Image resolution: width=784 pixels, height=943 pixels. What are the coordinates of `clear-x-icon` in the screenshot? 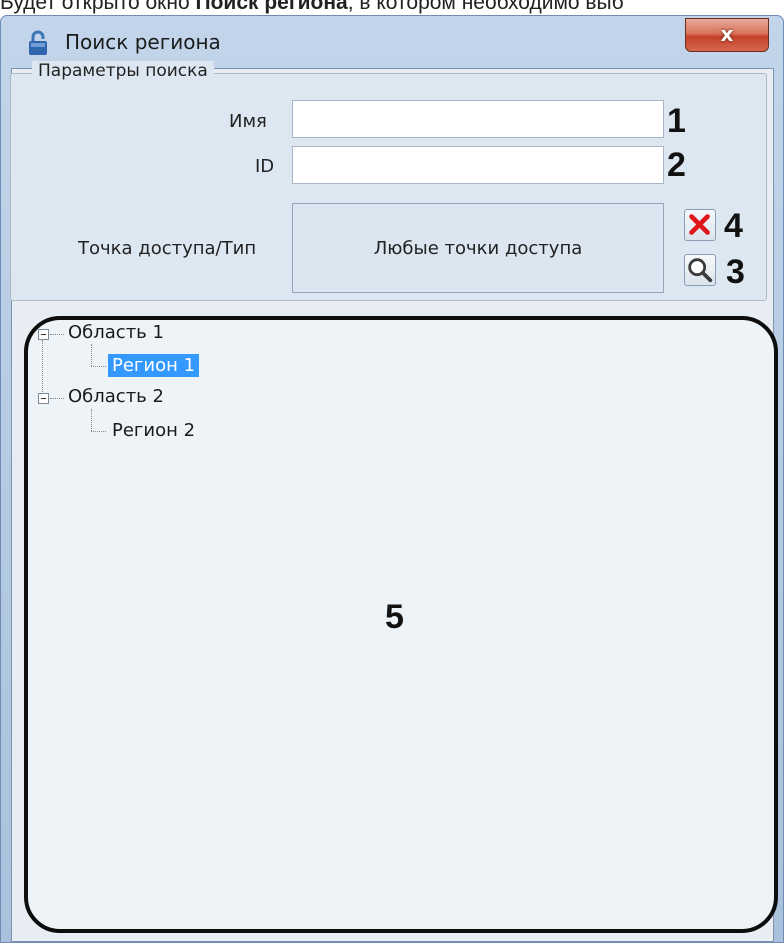 It's located at (699, 224).